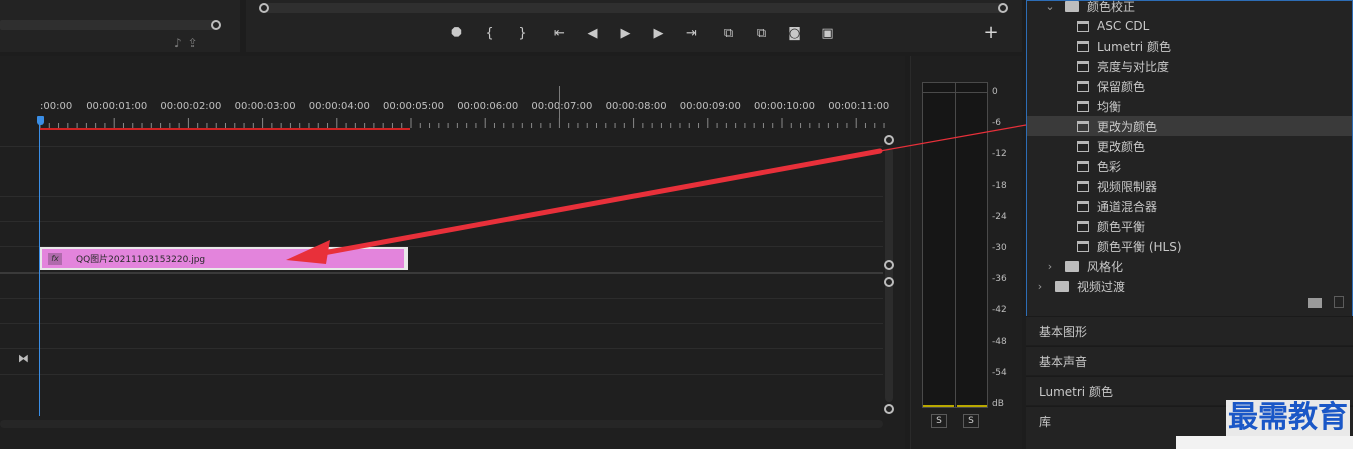 The image size is (1353, 449). I want to click on effects-tree-item-label: 视频过渡, so click(1101, 286).